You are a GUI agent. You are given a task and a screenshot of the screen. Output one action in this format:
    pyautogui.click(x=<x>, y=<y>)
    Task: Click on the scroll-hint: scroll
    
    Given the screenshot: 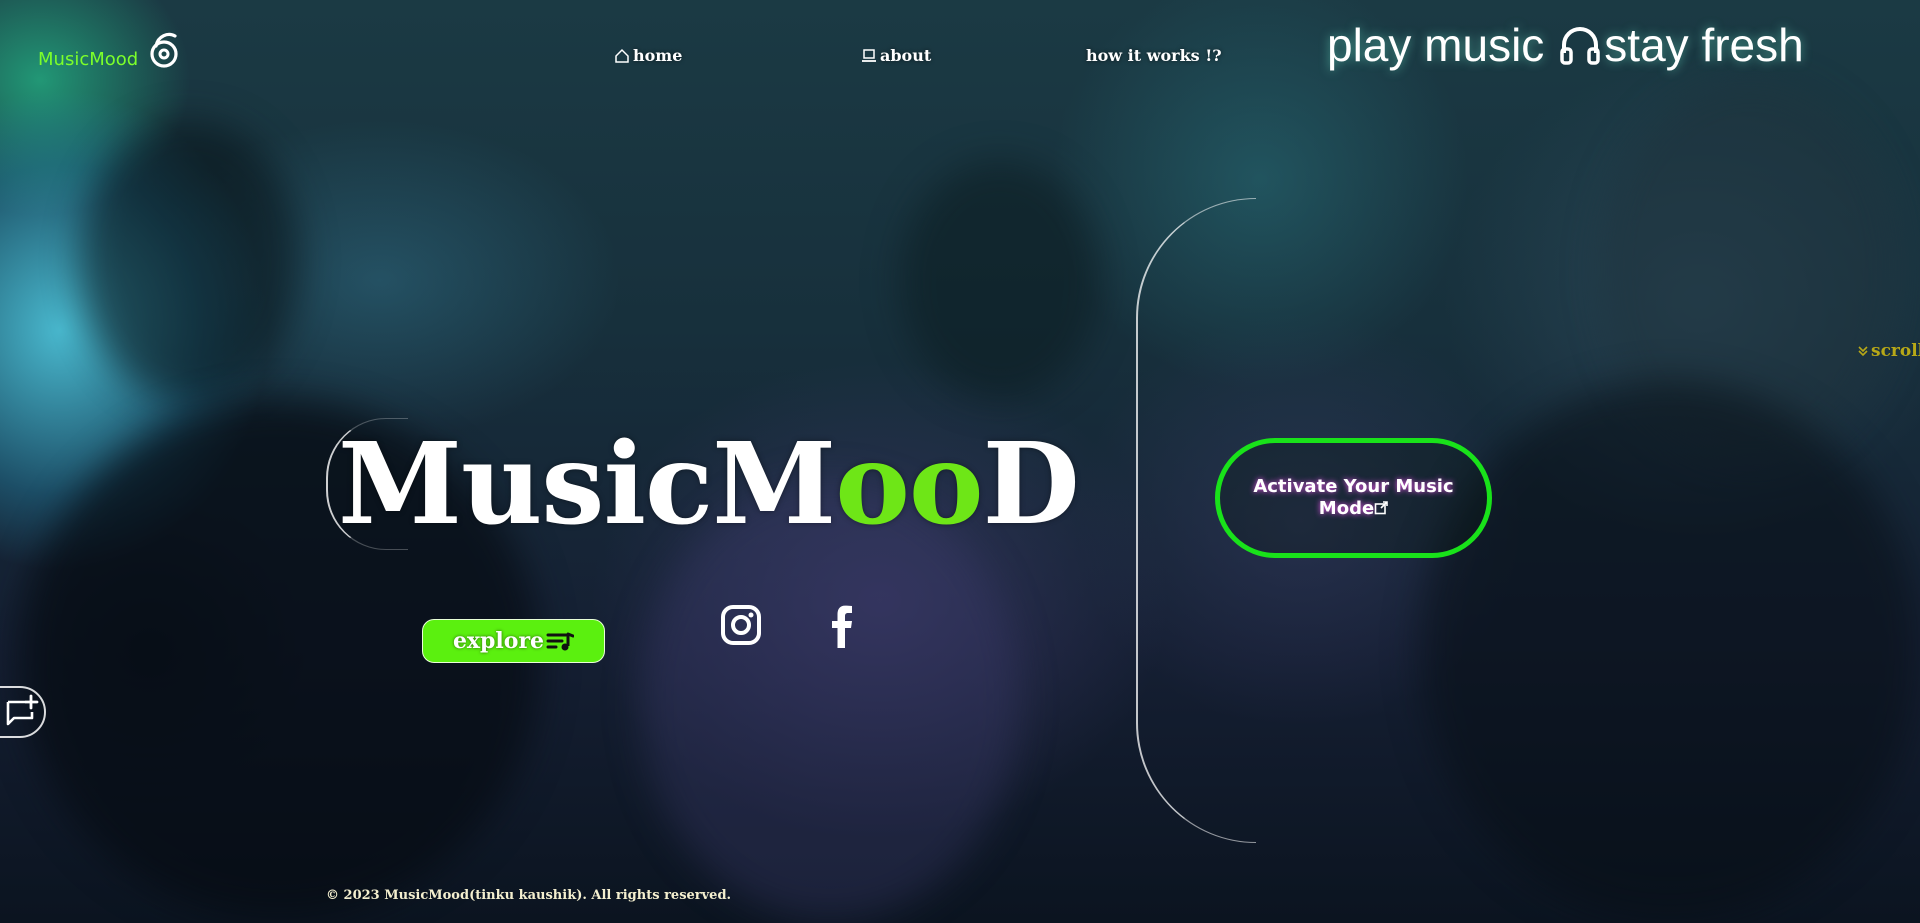 What is the action you would take?
    pyautogui.click(x=1888, y=351)
    